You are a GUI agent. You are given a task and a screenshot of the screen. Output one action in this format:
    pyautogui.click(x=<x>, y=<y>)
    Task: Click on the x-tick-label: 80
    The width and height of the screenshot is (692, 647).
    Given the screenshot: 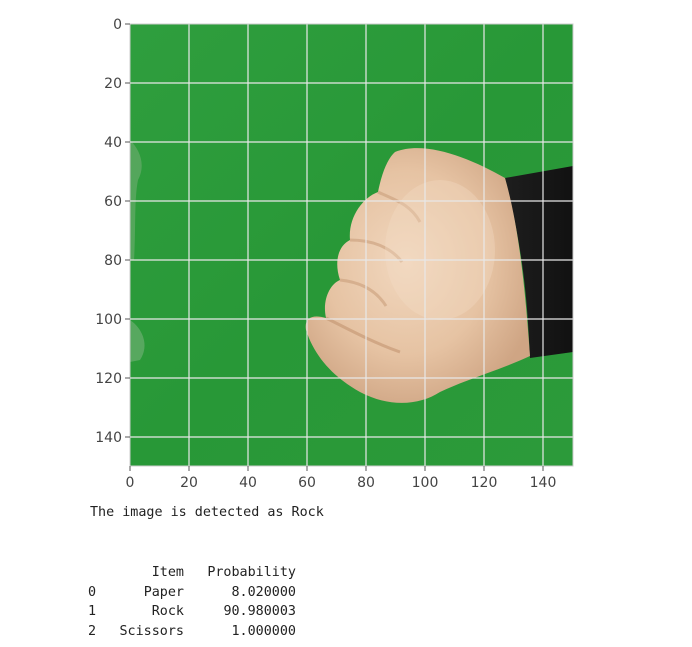 What is the action you would take?
    pyautogui.click(x=366, y=483)
    